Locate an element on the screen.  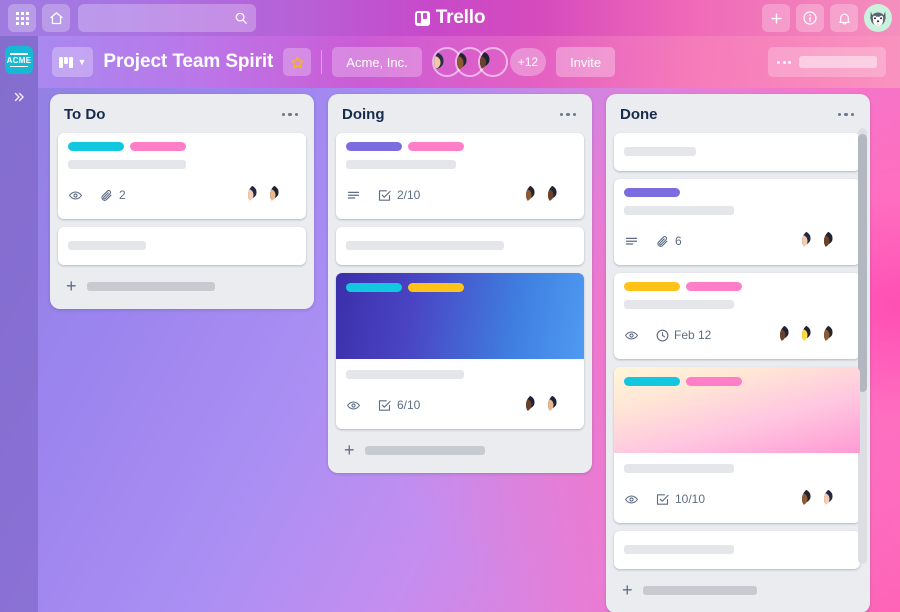
home-icon is located at coordinates (56, 17).